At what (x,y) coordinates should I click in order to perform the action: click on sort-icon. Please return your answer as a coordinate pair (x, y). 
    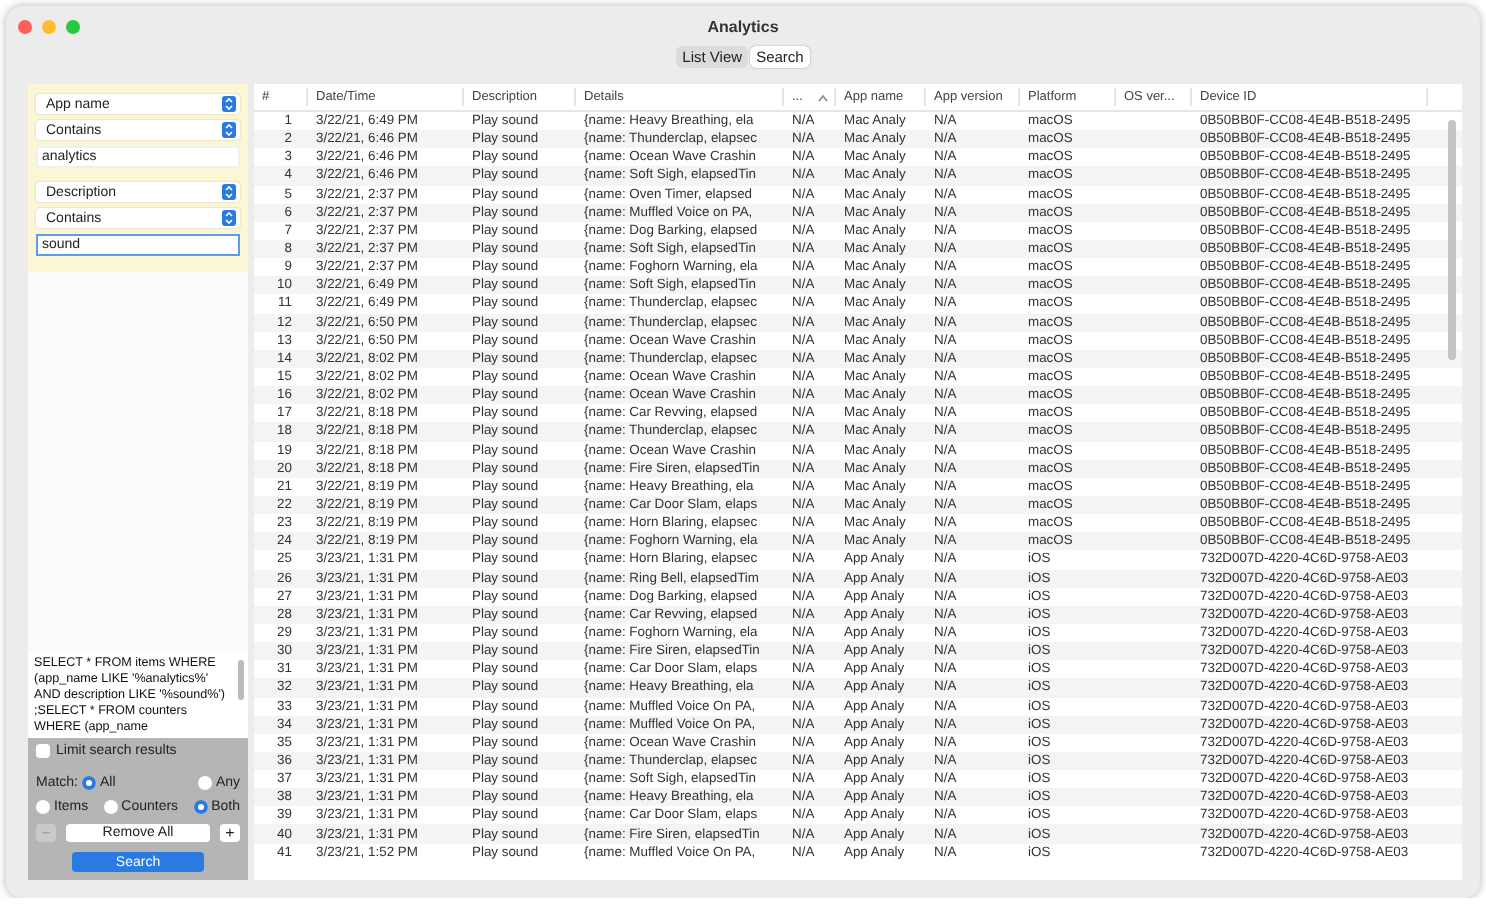
    Looking at the image, I should click on (823, 97).